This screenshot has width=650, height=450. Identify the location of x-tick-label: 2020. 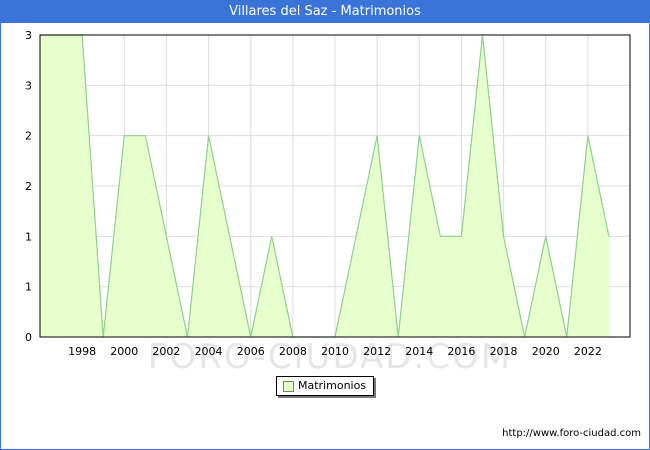
(546, 351).